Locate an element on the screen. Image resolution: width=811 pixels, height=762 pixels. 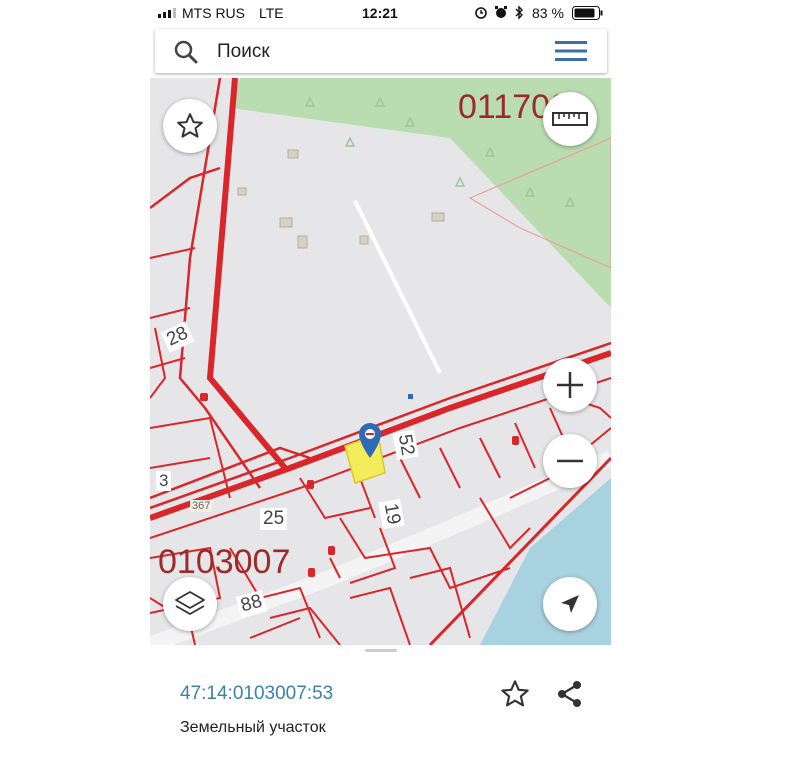
parcel-info-sheet: 47:14:0103007:53 Земельный участок is located at coordinates (380, 703).